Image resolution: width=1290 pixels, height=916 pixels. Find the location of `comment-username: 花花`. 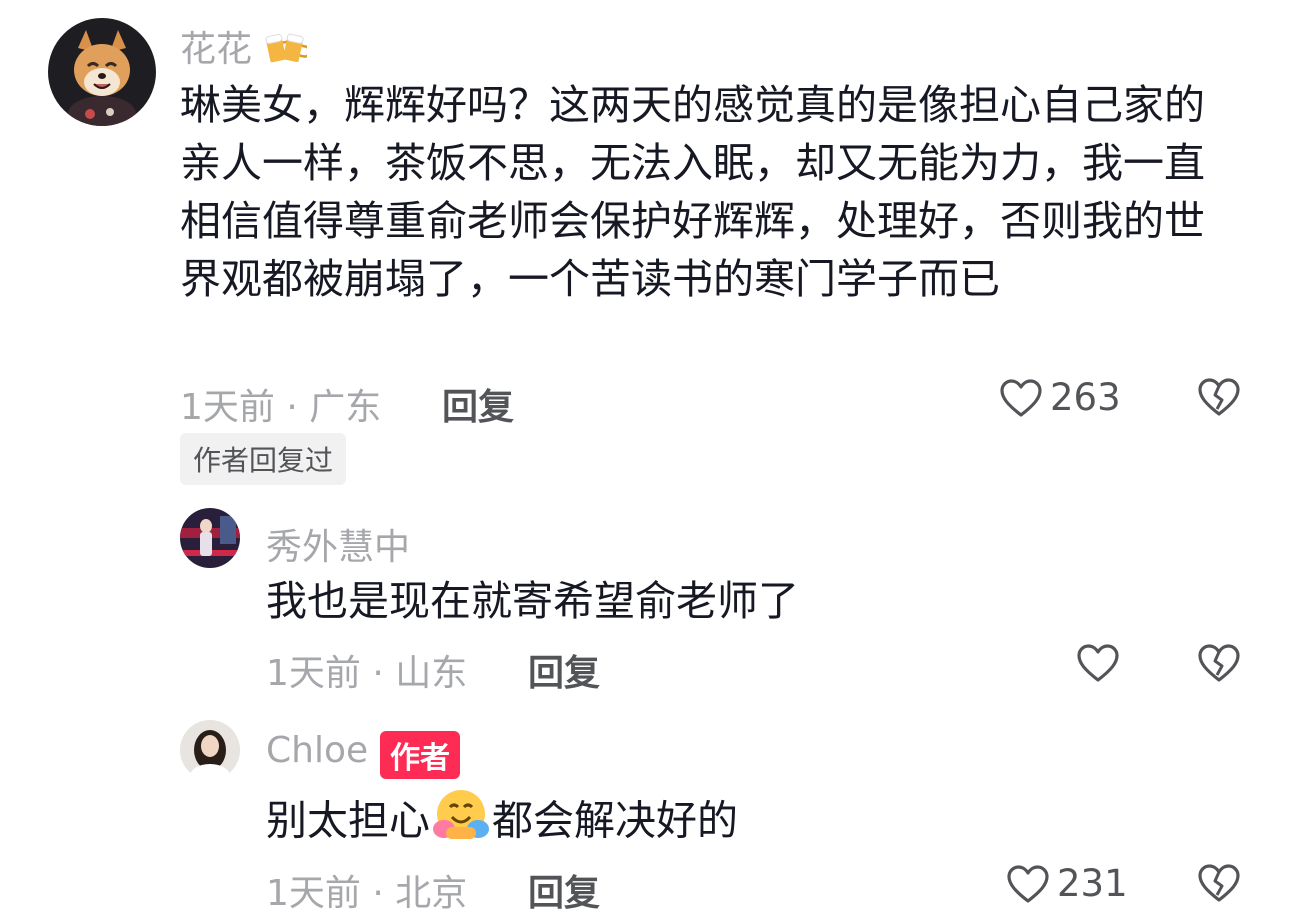

comment-username: 花花 is located at coordinates (246, 48).